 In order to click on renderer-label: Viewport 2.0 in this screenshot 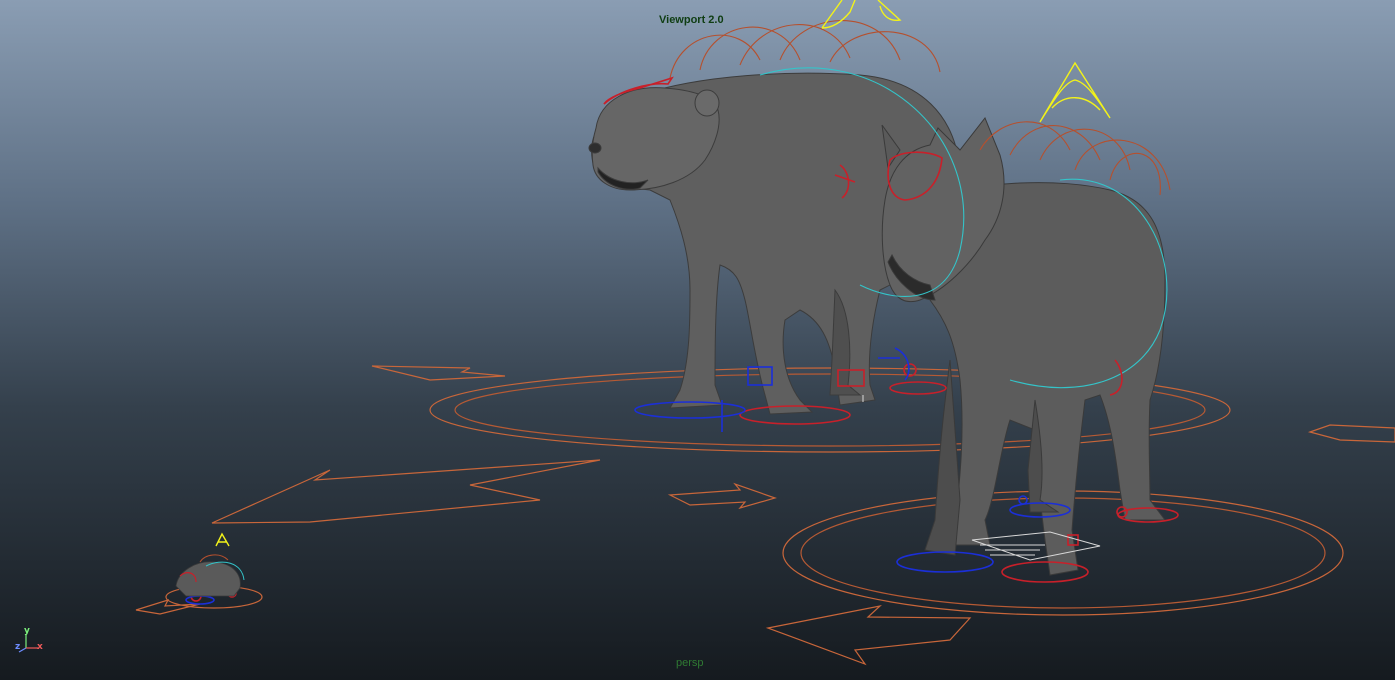, I will do `click(691, 20)`.